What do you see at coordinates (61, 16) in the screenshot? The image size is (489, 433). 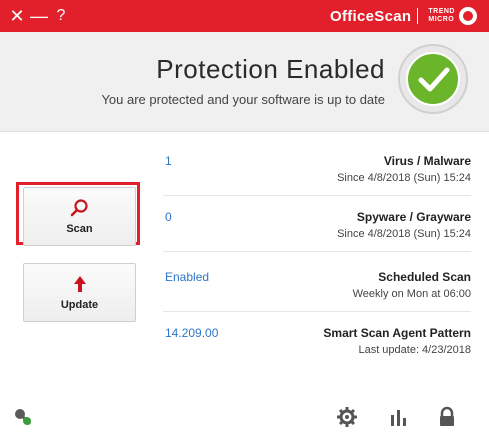 I see `help-button: ?` at bounding box center [61, 16].